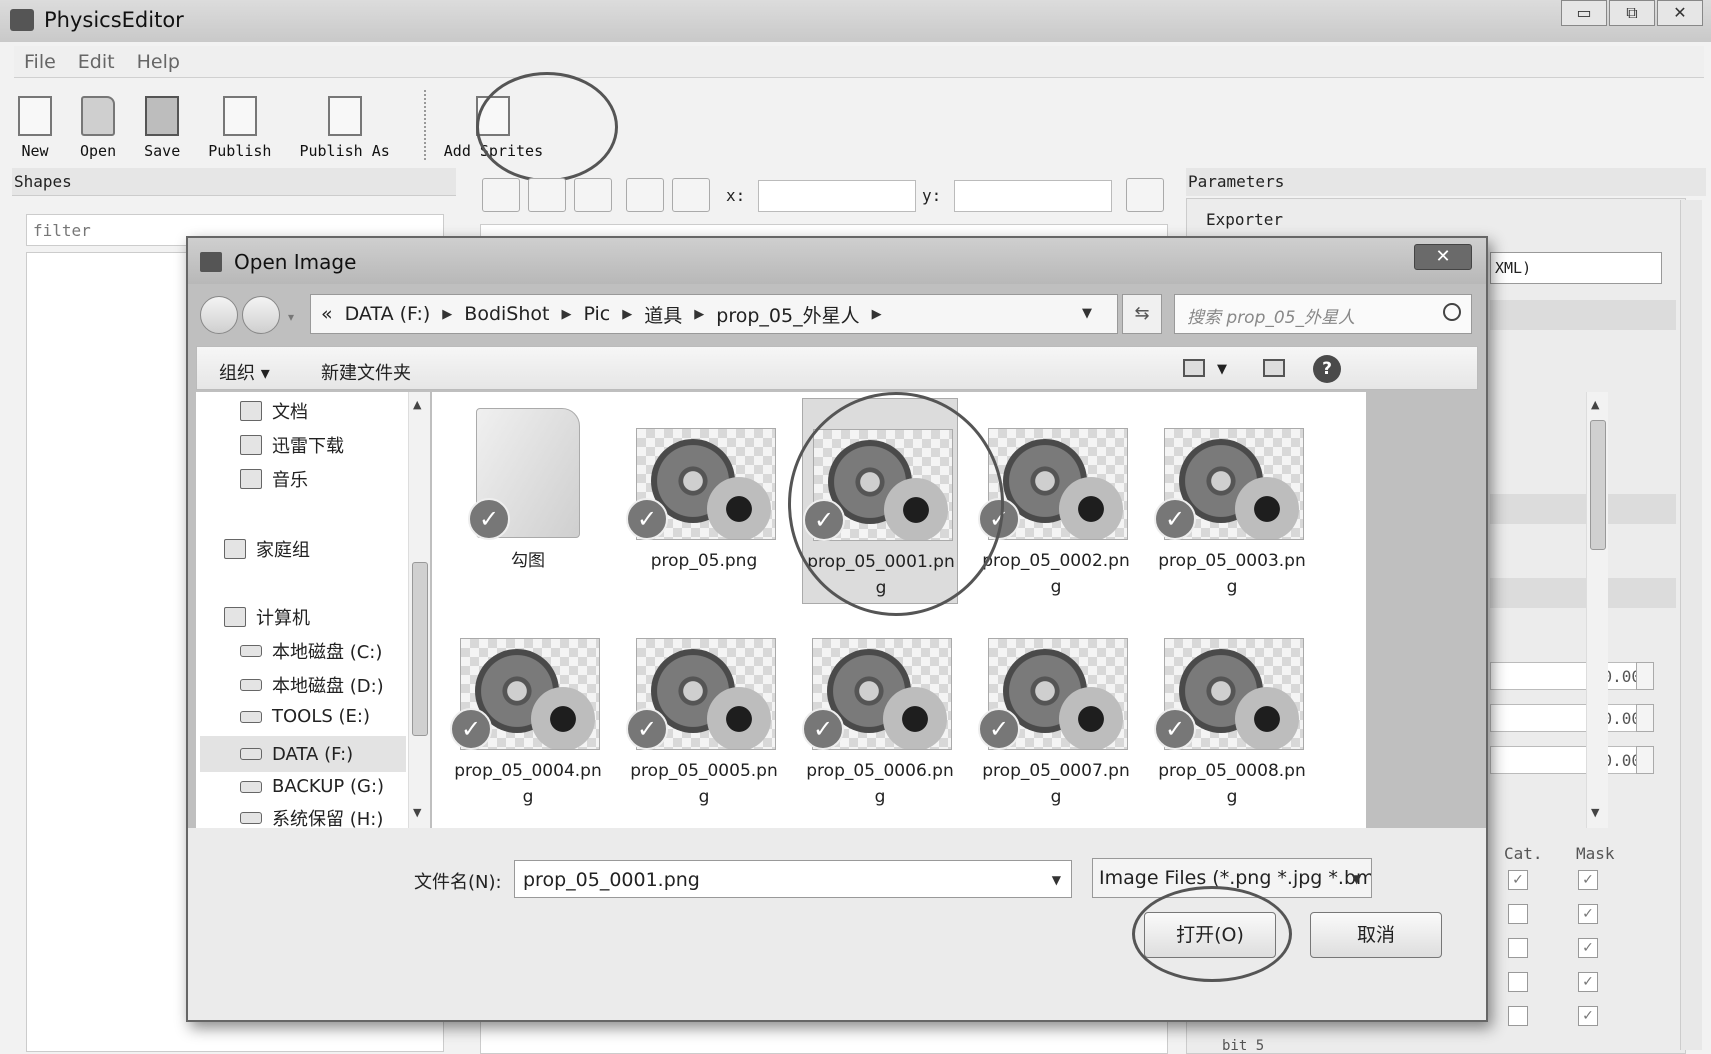 This screenshot has width=1711, height=1054. What do you see at coordinates (611, 880) in the screenshot?
I see `filename-value: prop_05_0001.png` at bounding box center [611, 880].